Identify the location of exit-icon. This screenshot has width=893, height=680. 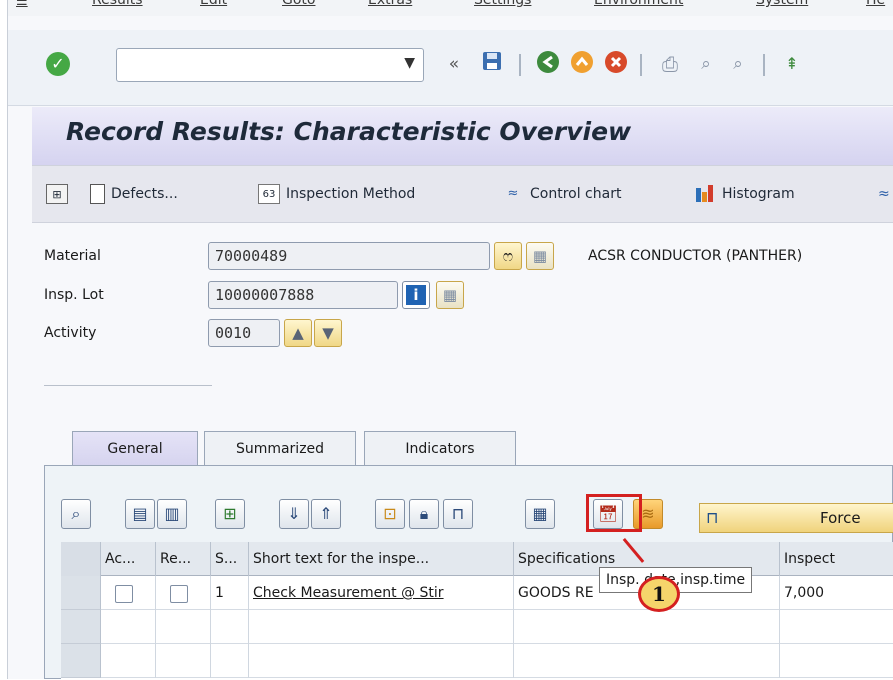
(582, 64).